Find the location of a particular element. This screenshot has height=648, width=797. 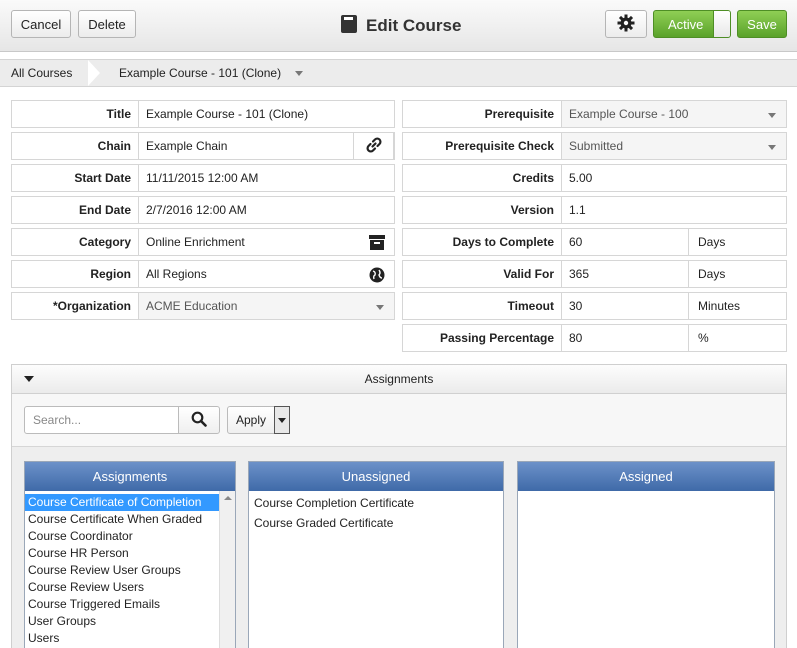

top-toolbar: Cancel Delete Edit Course Active Save is located at coordinates (398, 26).